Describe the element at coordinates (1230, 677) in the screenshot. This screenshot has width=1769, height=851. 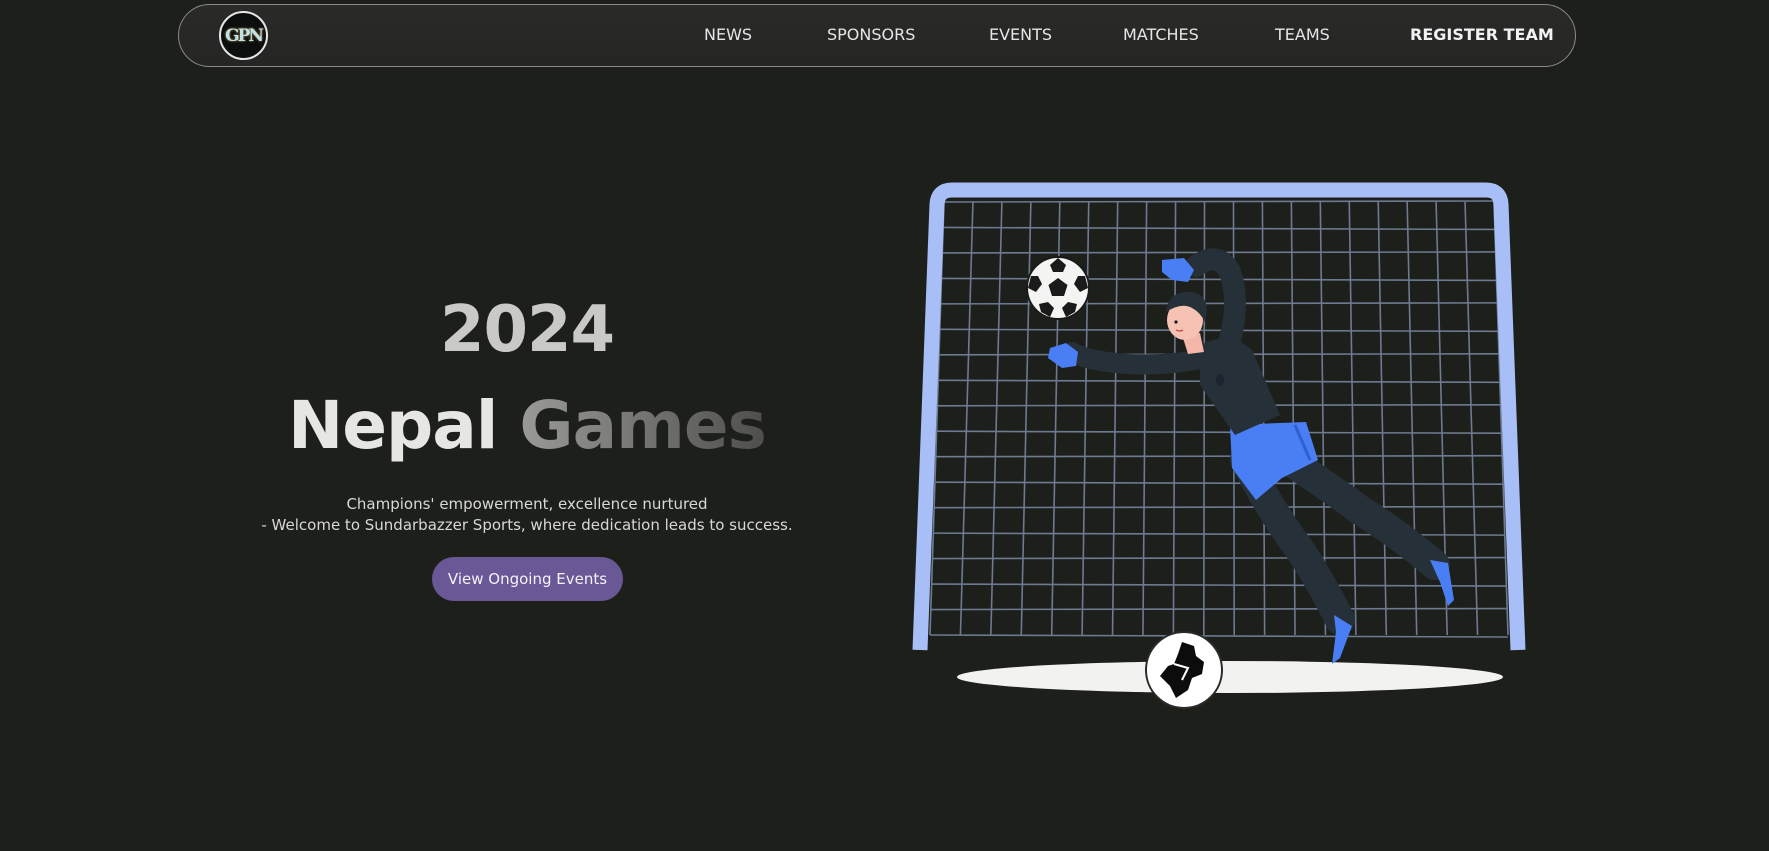
I see `ground-shadow` at that location.